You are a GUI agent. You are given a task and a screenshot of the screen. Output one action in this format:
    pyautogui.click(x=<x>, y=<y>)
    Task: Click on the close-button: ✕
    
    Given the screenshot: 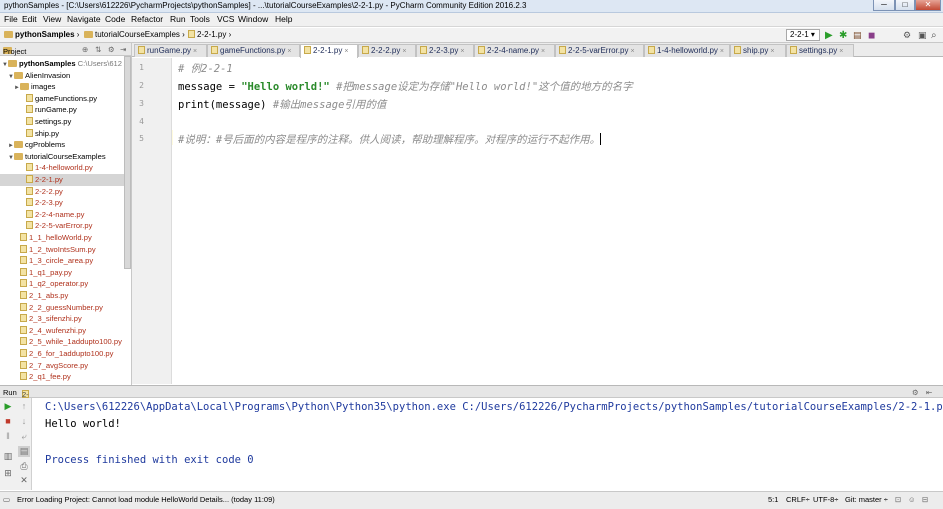 What is the action you would take?
    pyautogui.click(x=928, y=5)
    